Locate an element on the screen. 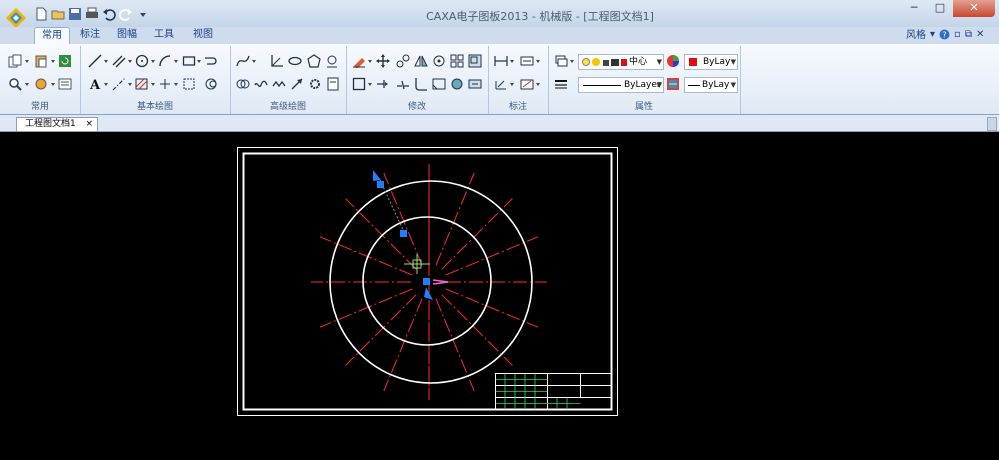 The image size is (999, 460). fillet-icon is located at coordinates (421, 84).